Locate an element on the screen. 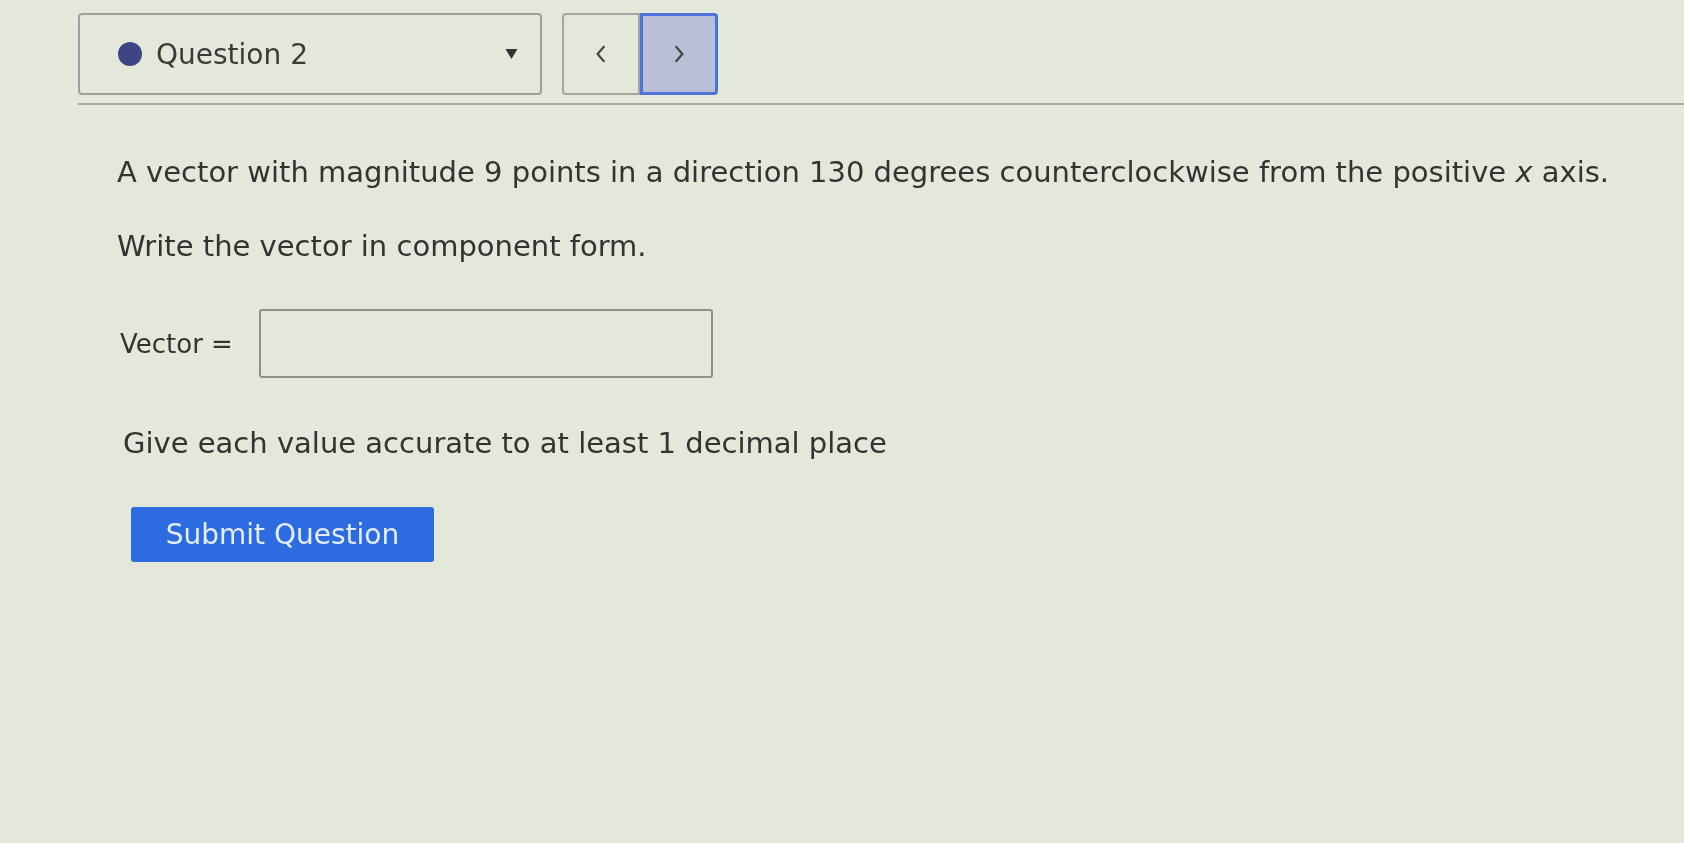 The width and height of the screenshot is (1684, 843). hint-text: Give each value accurate to at least 1 decimal place is located at coordinates (505, 443).